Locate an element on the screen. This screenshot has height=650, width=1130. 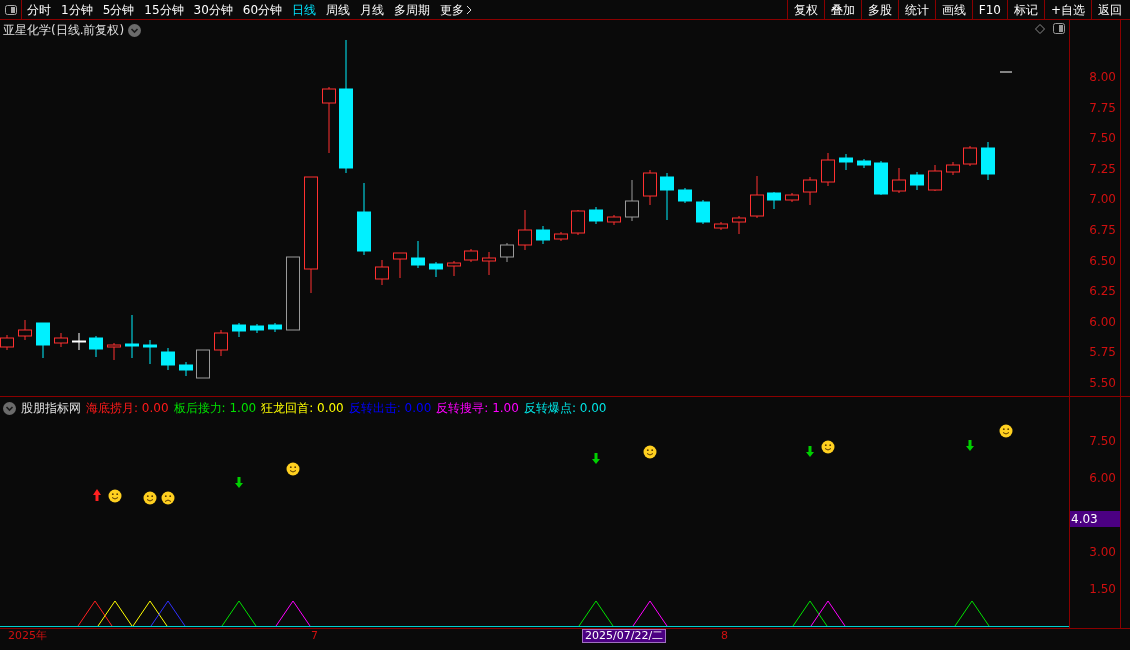
toolbar-button: F10 is located at coordinates (989, 9).